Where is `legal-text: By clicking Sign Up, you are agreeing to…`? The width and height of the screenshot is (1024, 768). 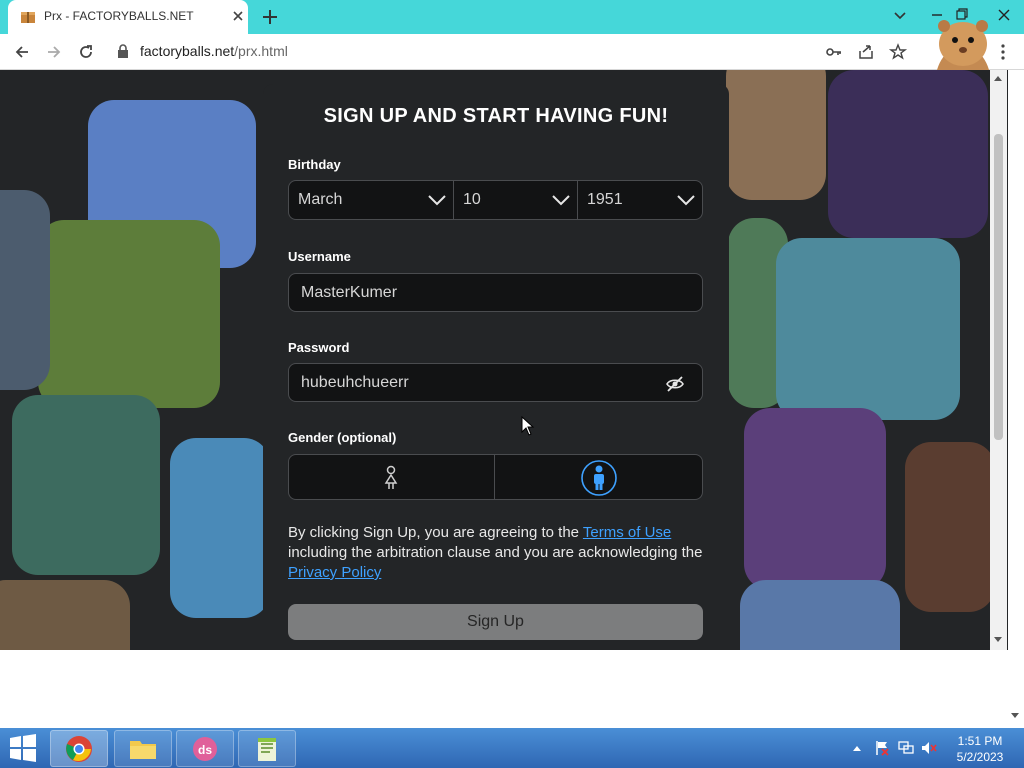 legal-text: By clicking Sign Up, you are agreeing to… is located at coordinates (498, 553).